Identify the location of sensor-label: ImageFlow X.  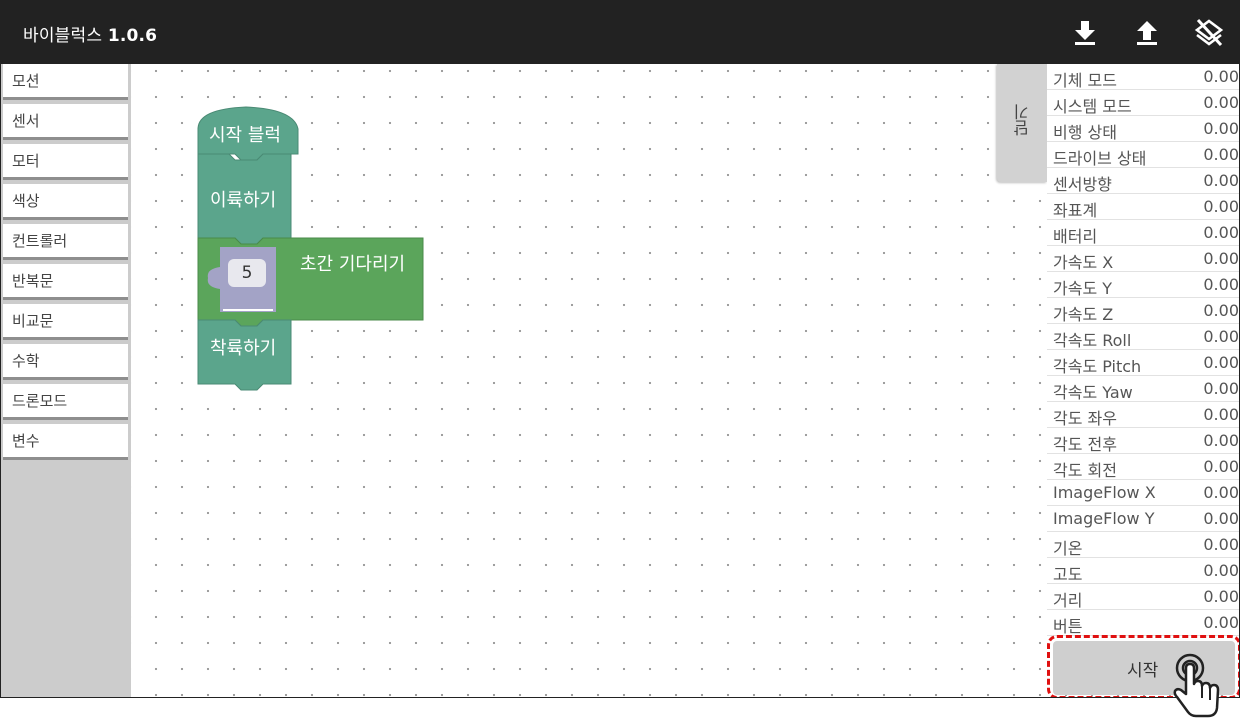
(1104, 492).